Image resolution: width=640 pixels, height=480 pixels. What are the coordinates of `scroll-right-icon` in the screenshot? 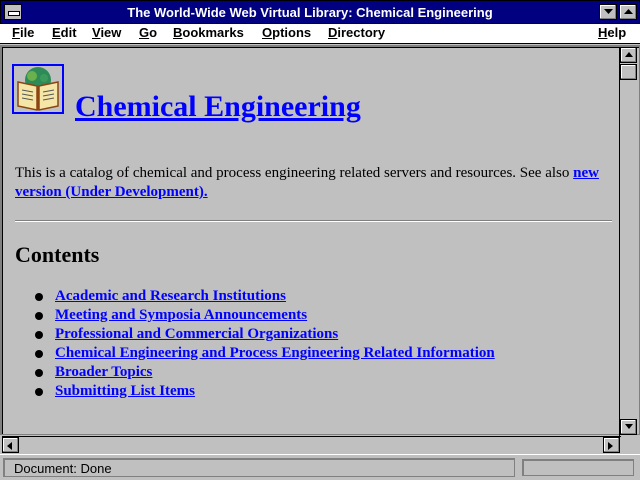 It's located at (610, 446).